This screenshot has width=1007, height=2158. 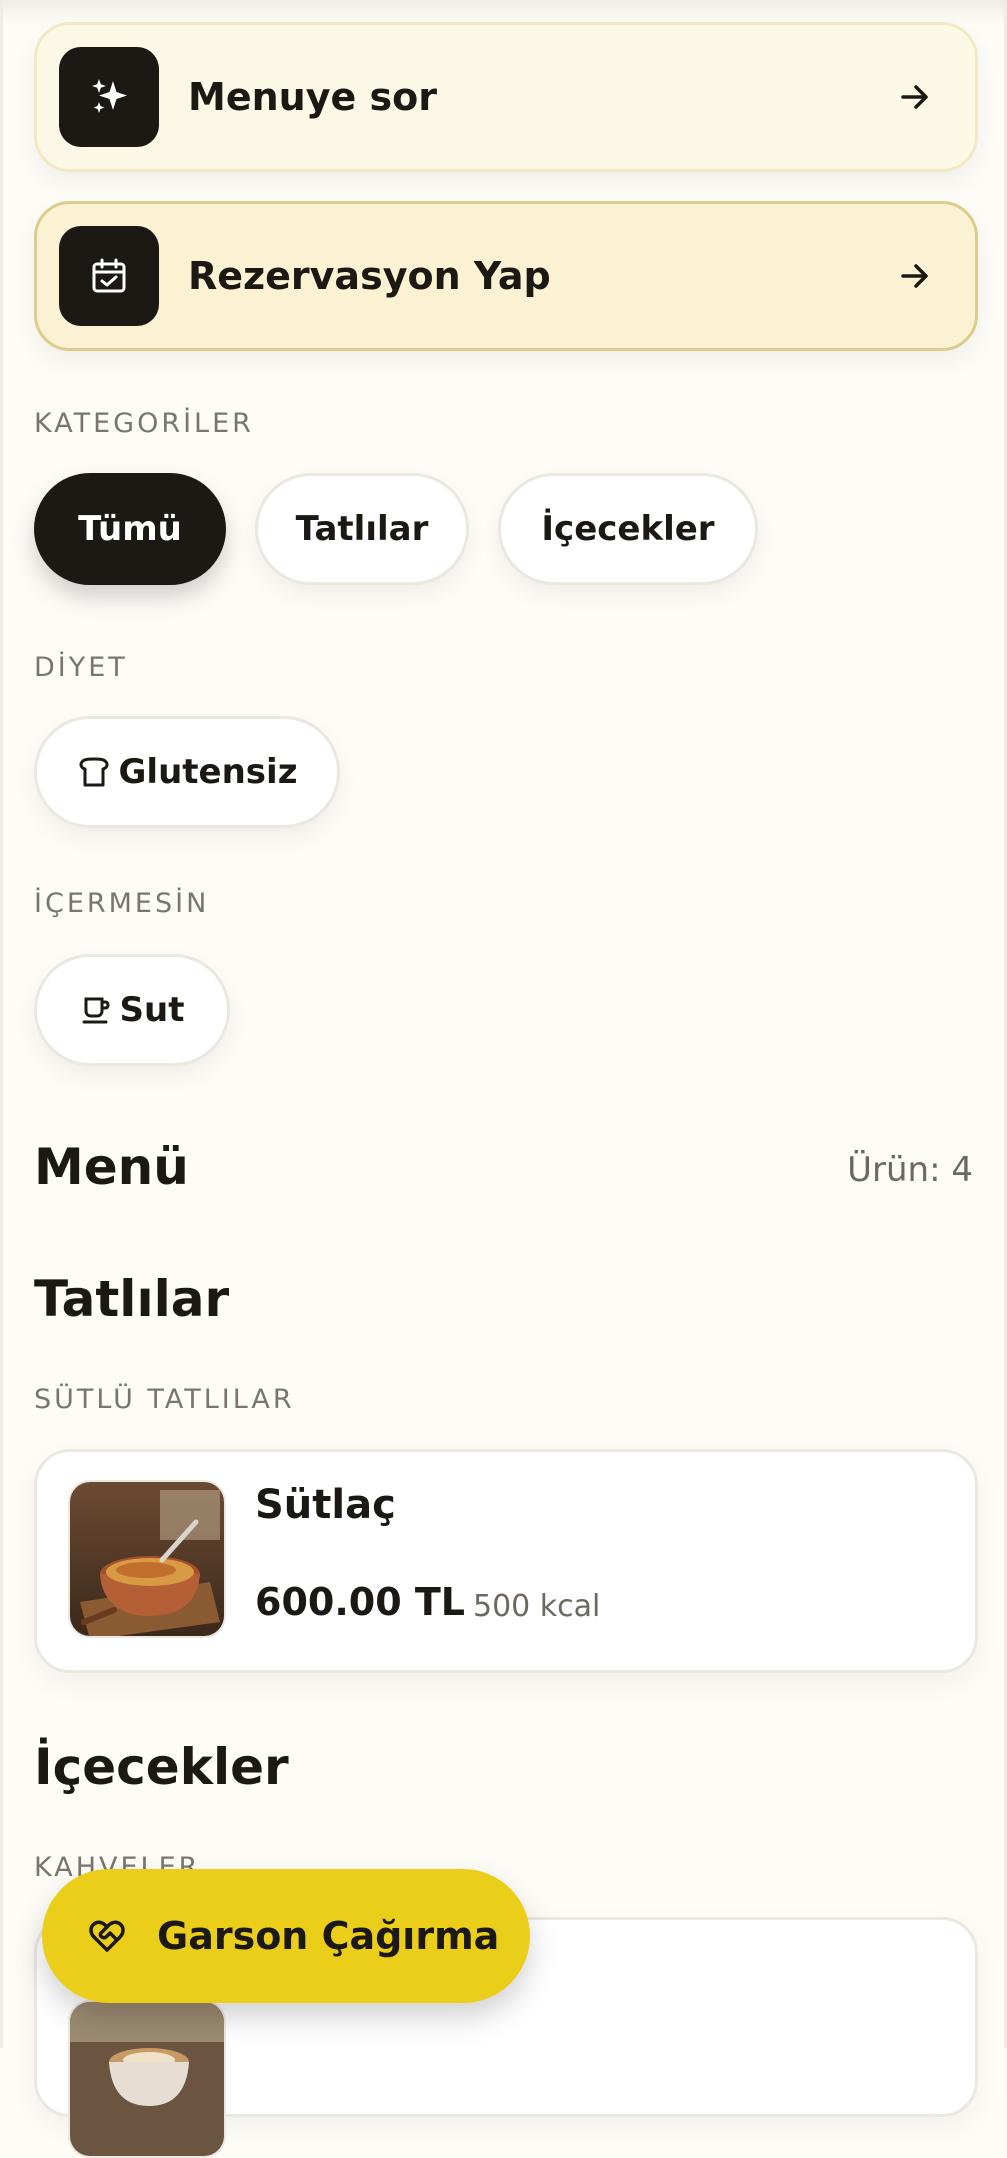 What do you see at coordinates (362, 529) in the screenshot?
I see `category-chip-desserts: Tatlılar` at bounding box center [362, 529].